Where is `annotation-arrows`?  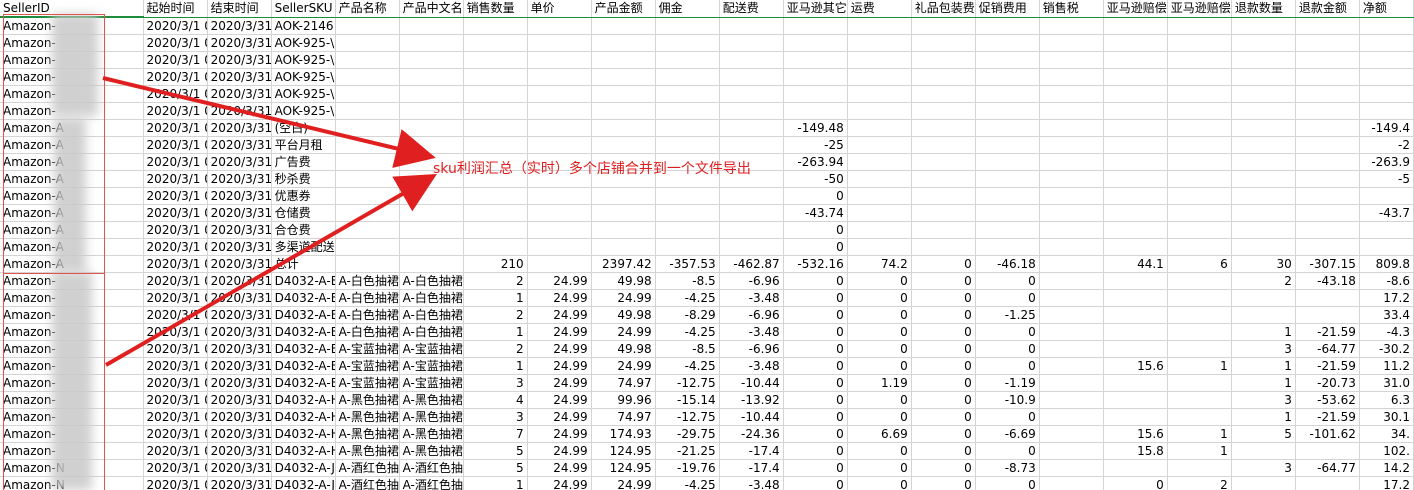
annotation-arrows is located at coordinates (269, 221).